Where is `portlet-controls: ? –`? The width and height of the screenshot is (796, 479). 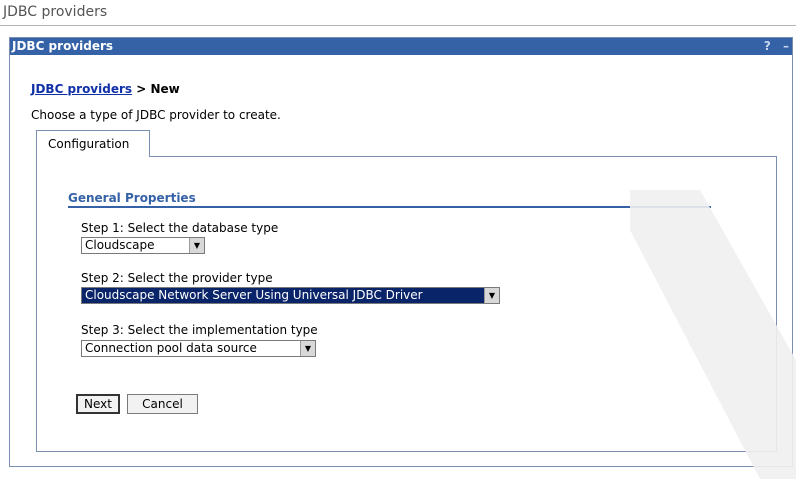
portlet-controls: ? – is located at coordinates (772, 46).